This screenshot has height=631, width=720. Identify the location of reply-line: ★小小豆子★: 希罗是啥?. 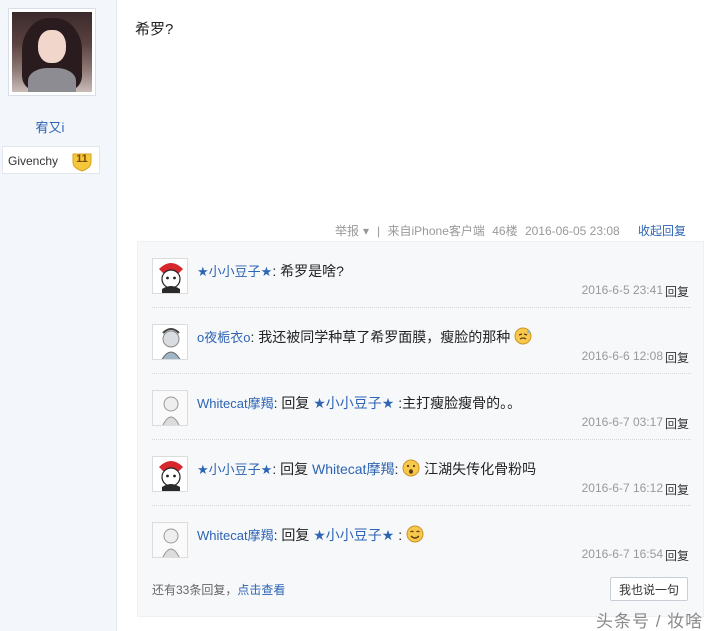
(270, 271).